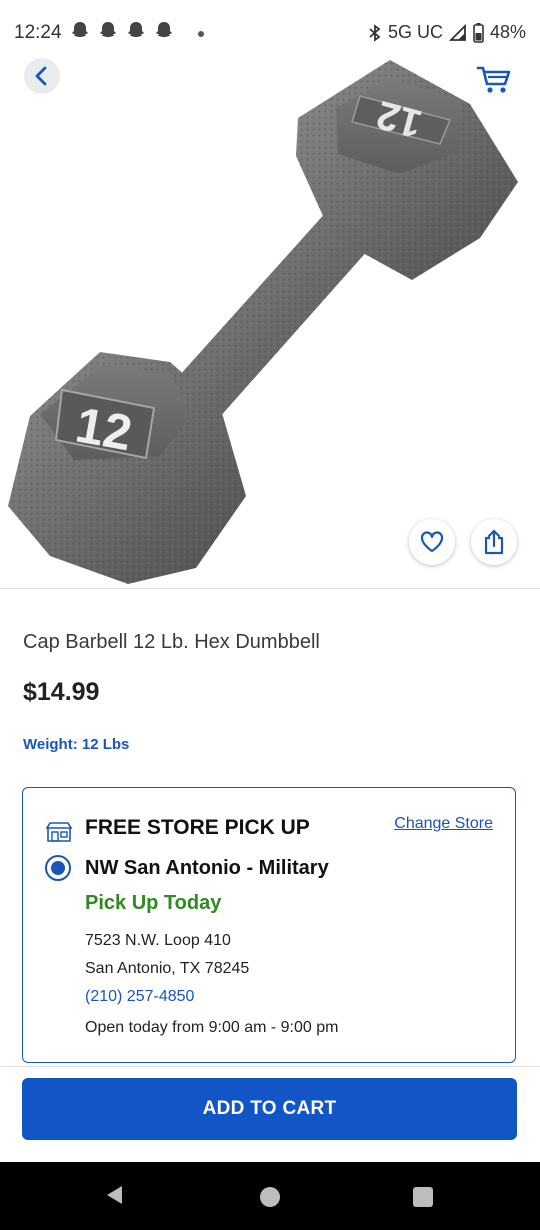  I want to click on store-radio, so click(58, 868).